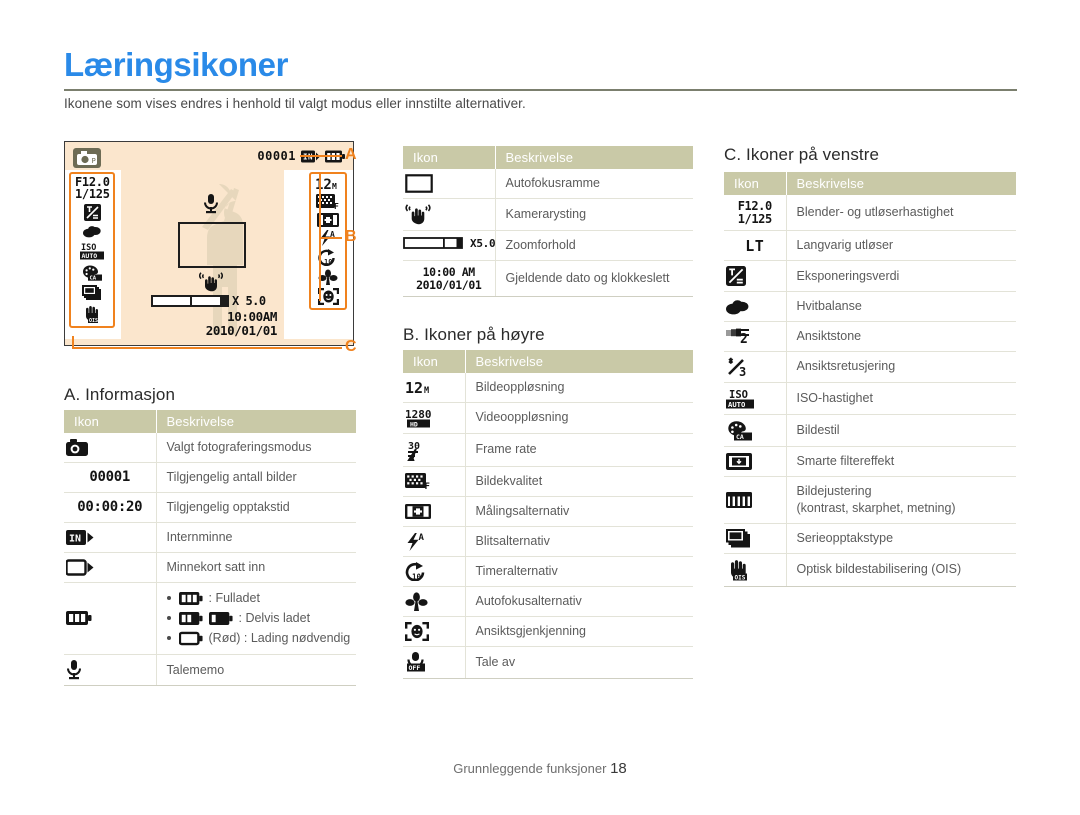  What do you see at coordinates (321, 156) in the screenshot?
I see `callout-leader-a` at bounding box center [321, 156].